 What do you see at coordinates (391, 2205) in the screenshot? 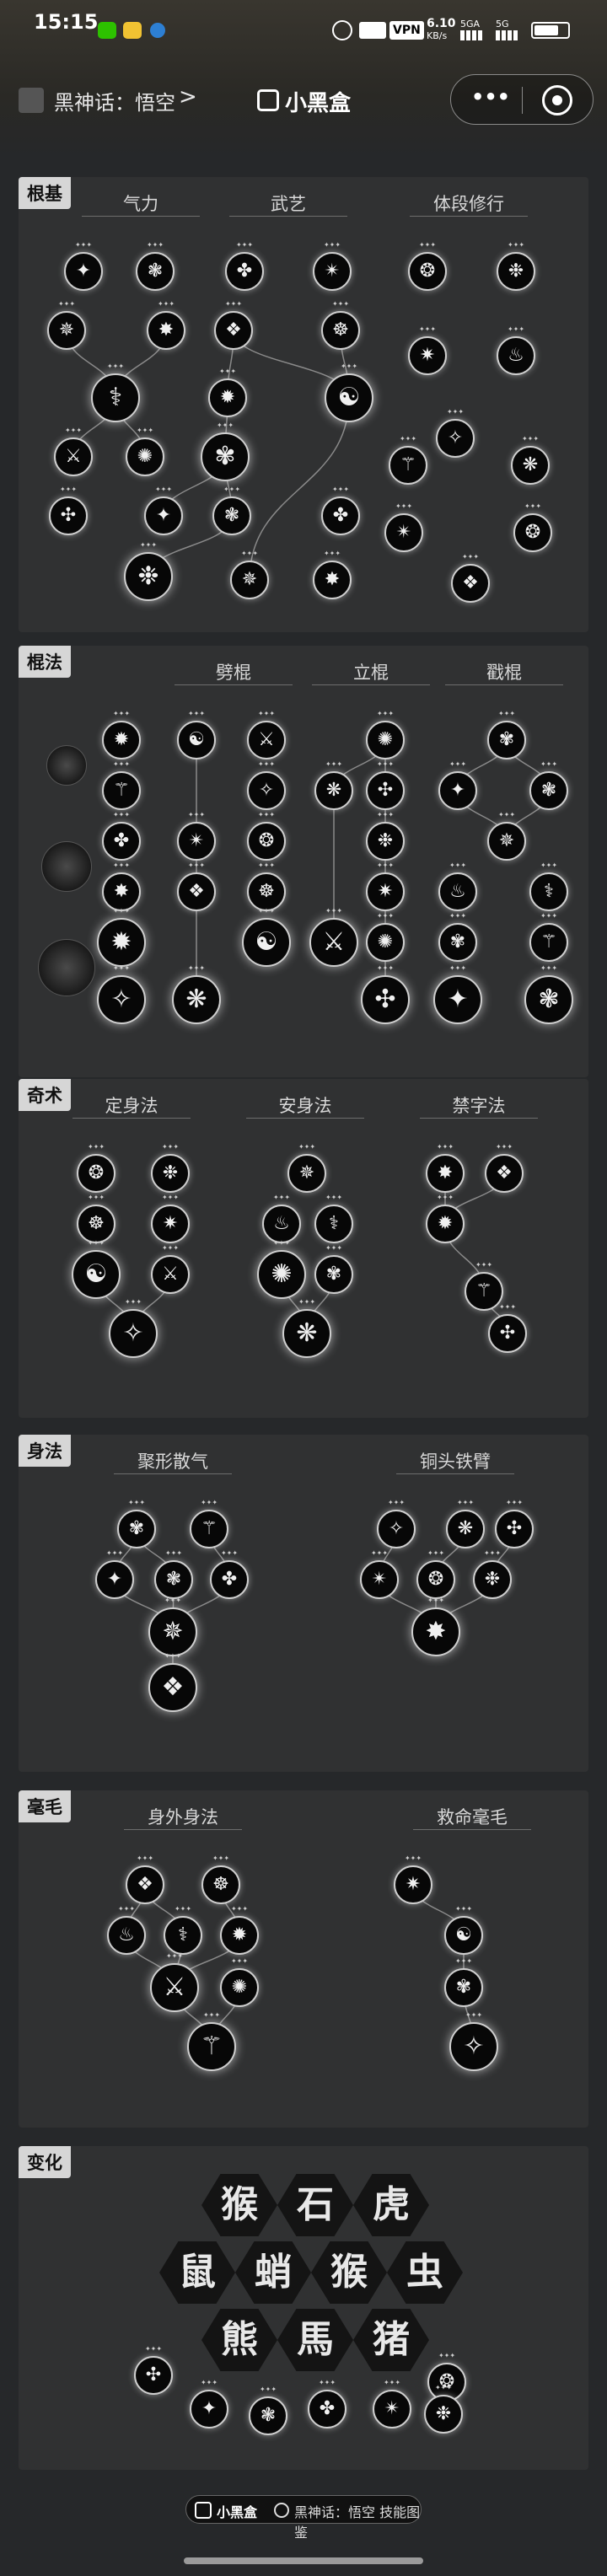
I see `transformation-glyph: 虎` at bounding box center [391, 2205].